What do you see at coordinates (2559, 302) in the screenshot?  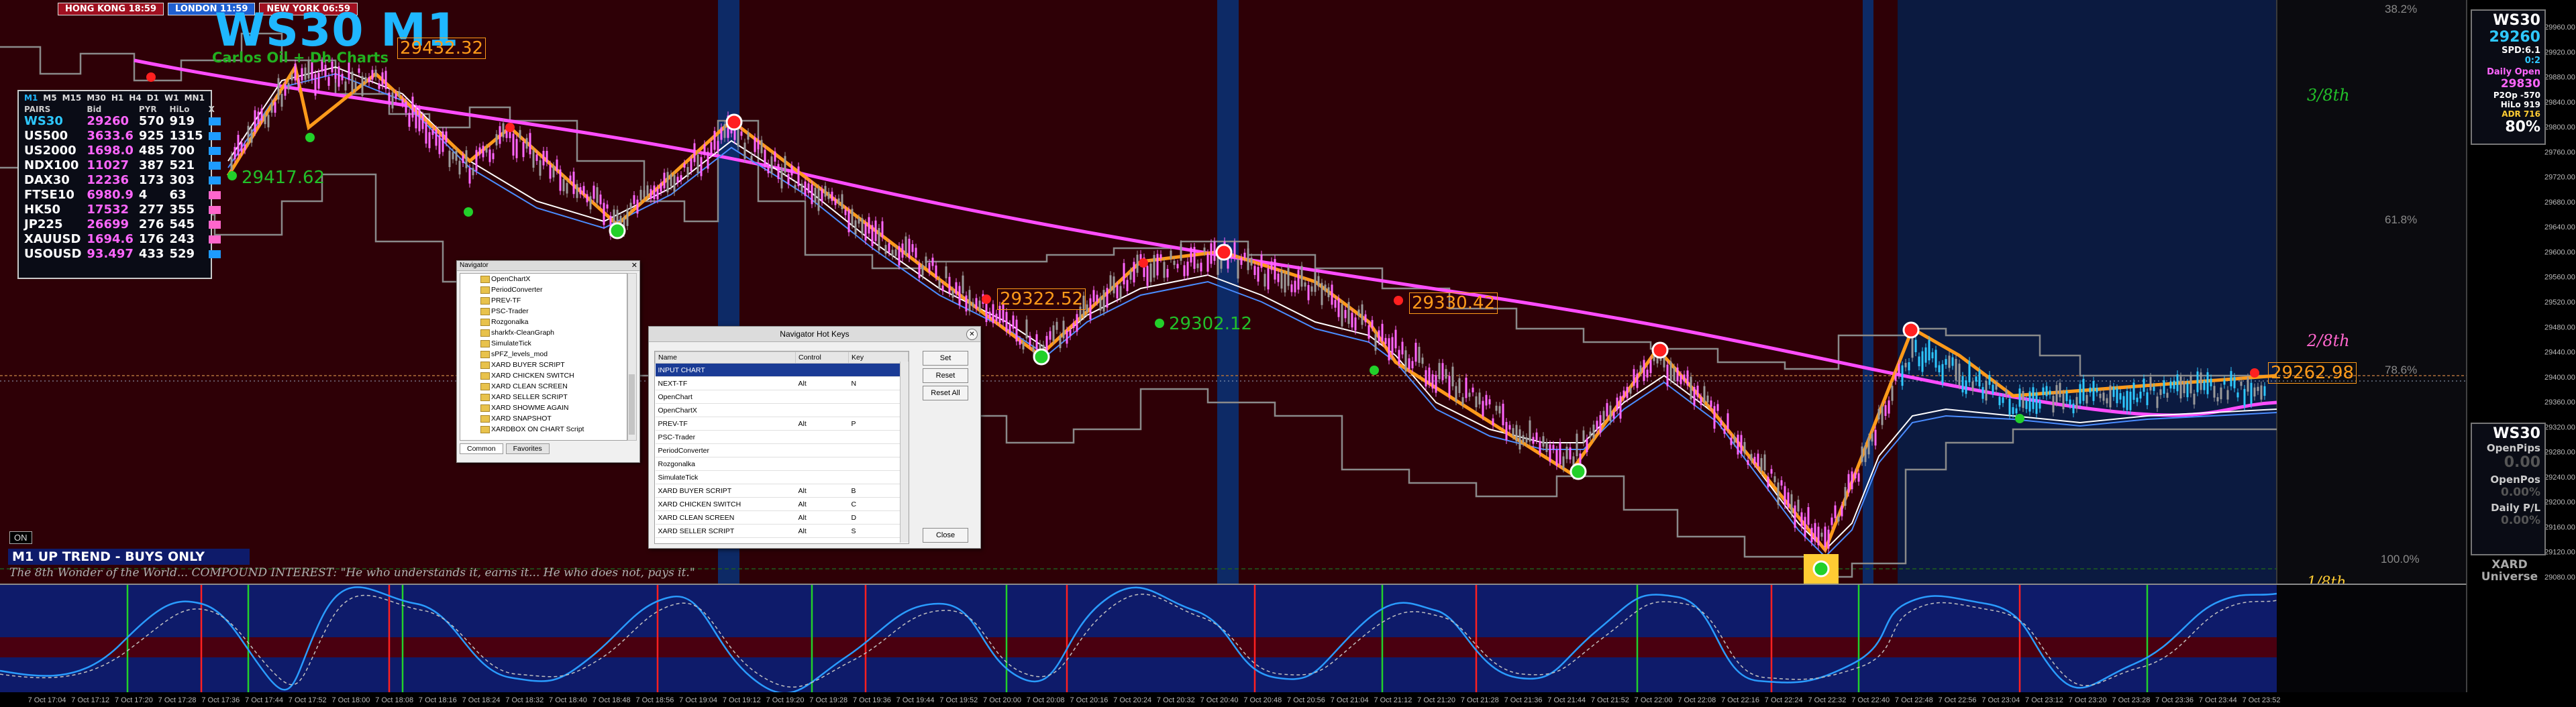 I see `price-axis-label: 29520.00` at bounding box center [2559, 302].